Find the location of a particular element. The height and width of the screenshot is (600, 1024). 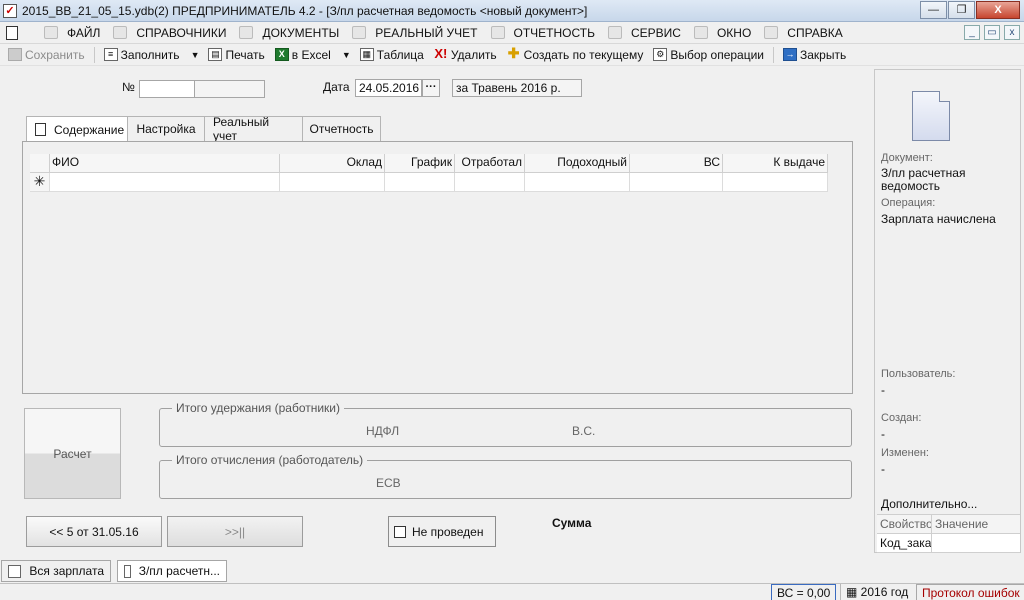

cell-worked is located at coordinates (490, 182).